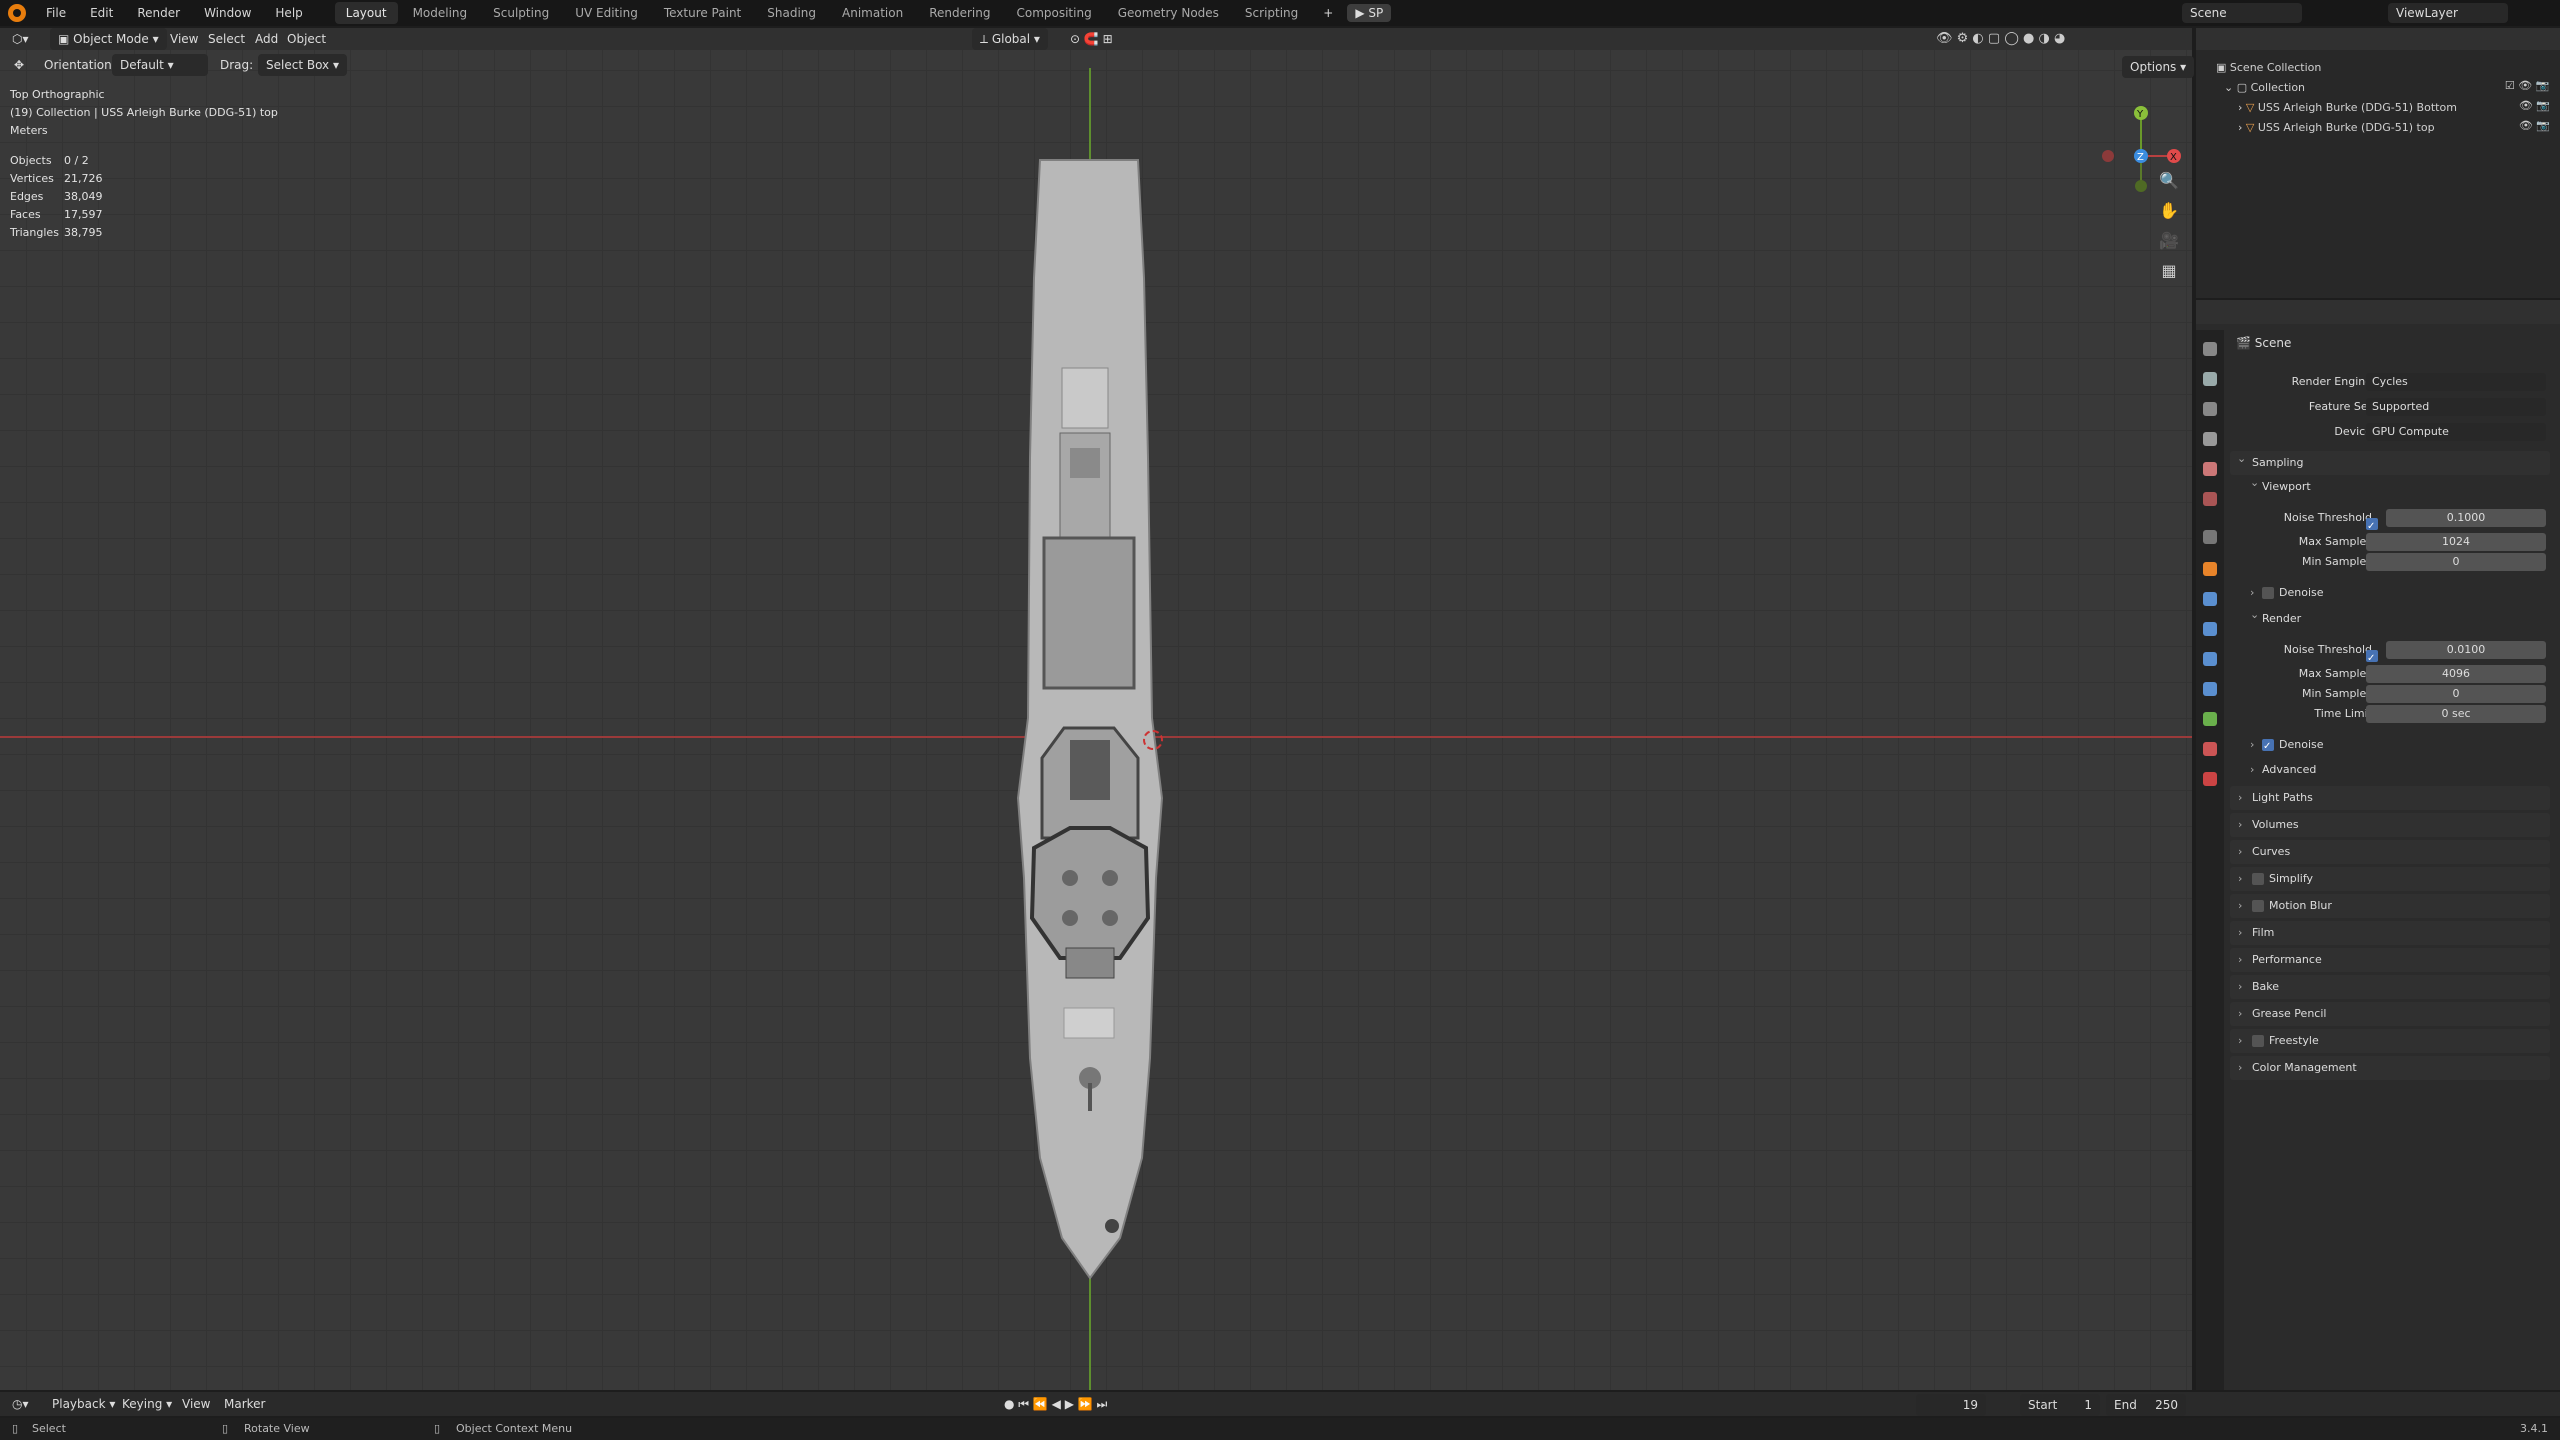  What do you see at coordinates (2242, 13) in the screenshot?
I see `scene-selector: Scene` at bounding box center [2242, 13].